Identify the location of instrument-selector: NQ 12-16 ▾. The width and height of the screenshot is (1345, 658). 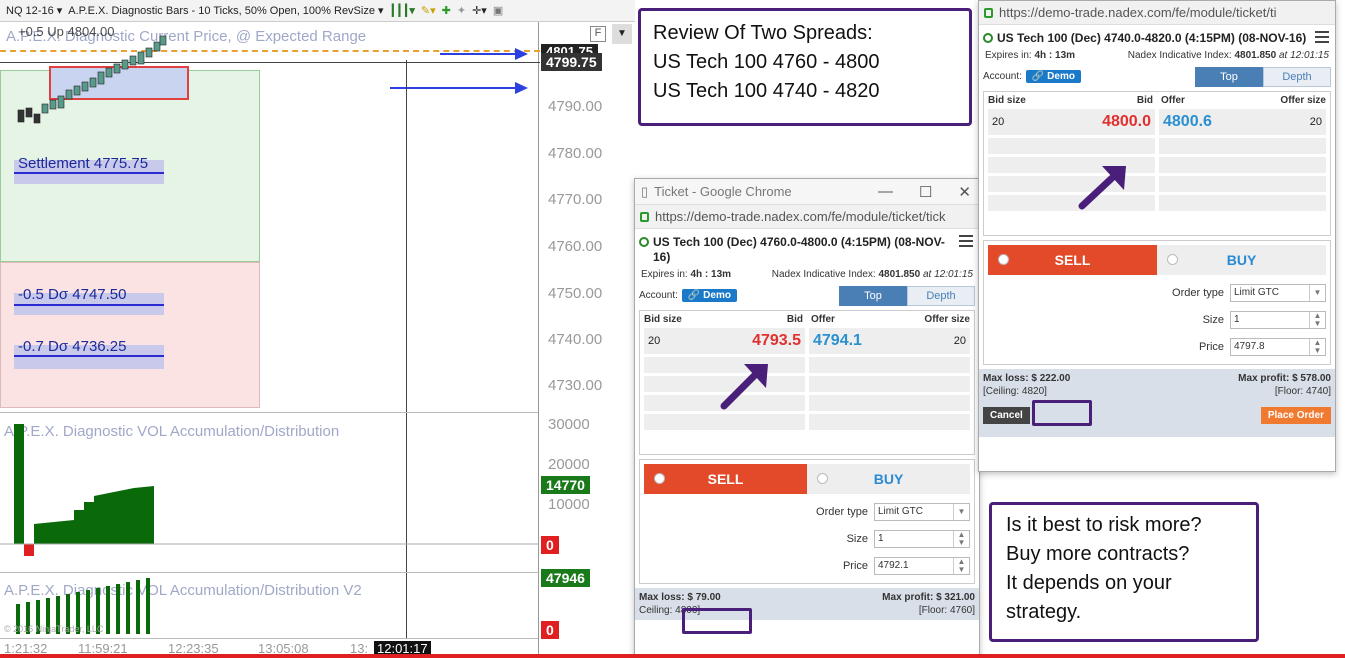
(34, 11).